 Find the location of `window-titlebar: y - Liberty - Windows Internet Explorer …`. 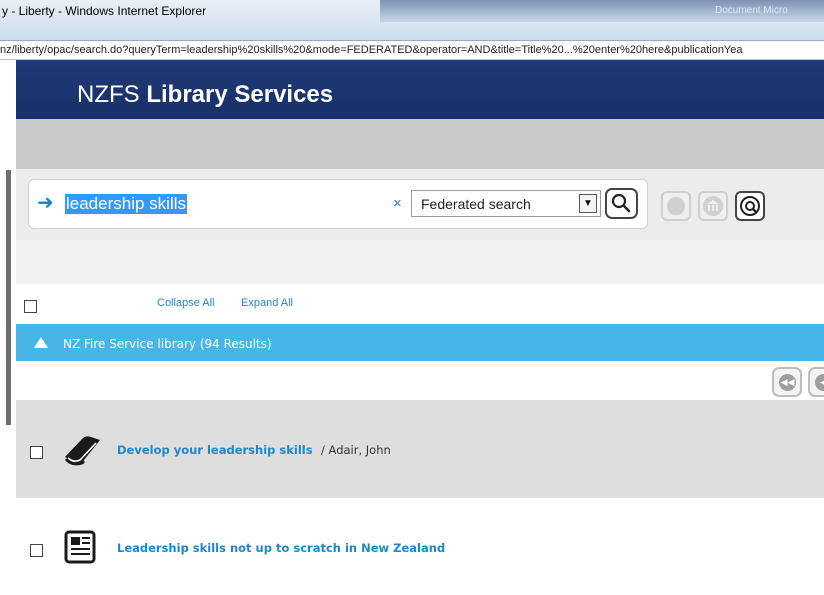

window-titlebar: y - Liberty - Windows Internet Explorer … is located at coordinates (412, 20).